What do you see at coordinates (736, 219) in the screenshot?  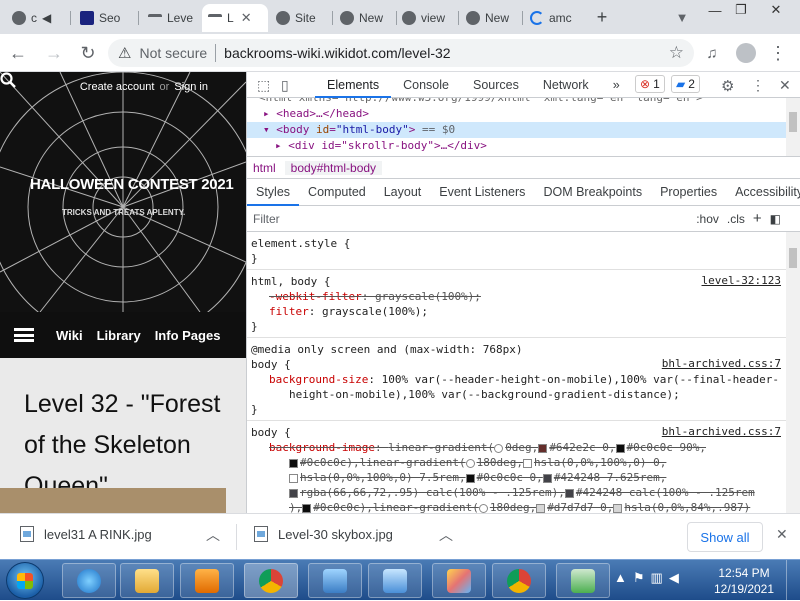 I see `cls-toggle: .cls` at bounding box center [736, 219].